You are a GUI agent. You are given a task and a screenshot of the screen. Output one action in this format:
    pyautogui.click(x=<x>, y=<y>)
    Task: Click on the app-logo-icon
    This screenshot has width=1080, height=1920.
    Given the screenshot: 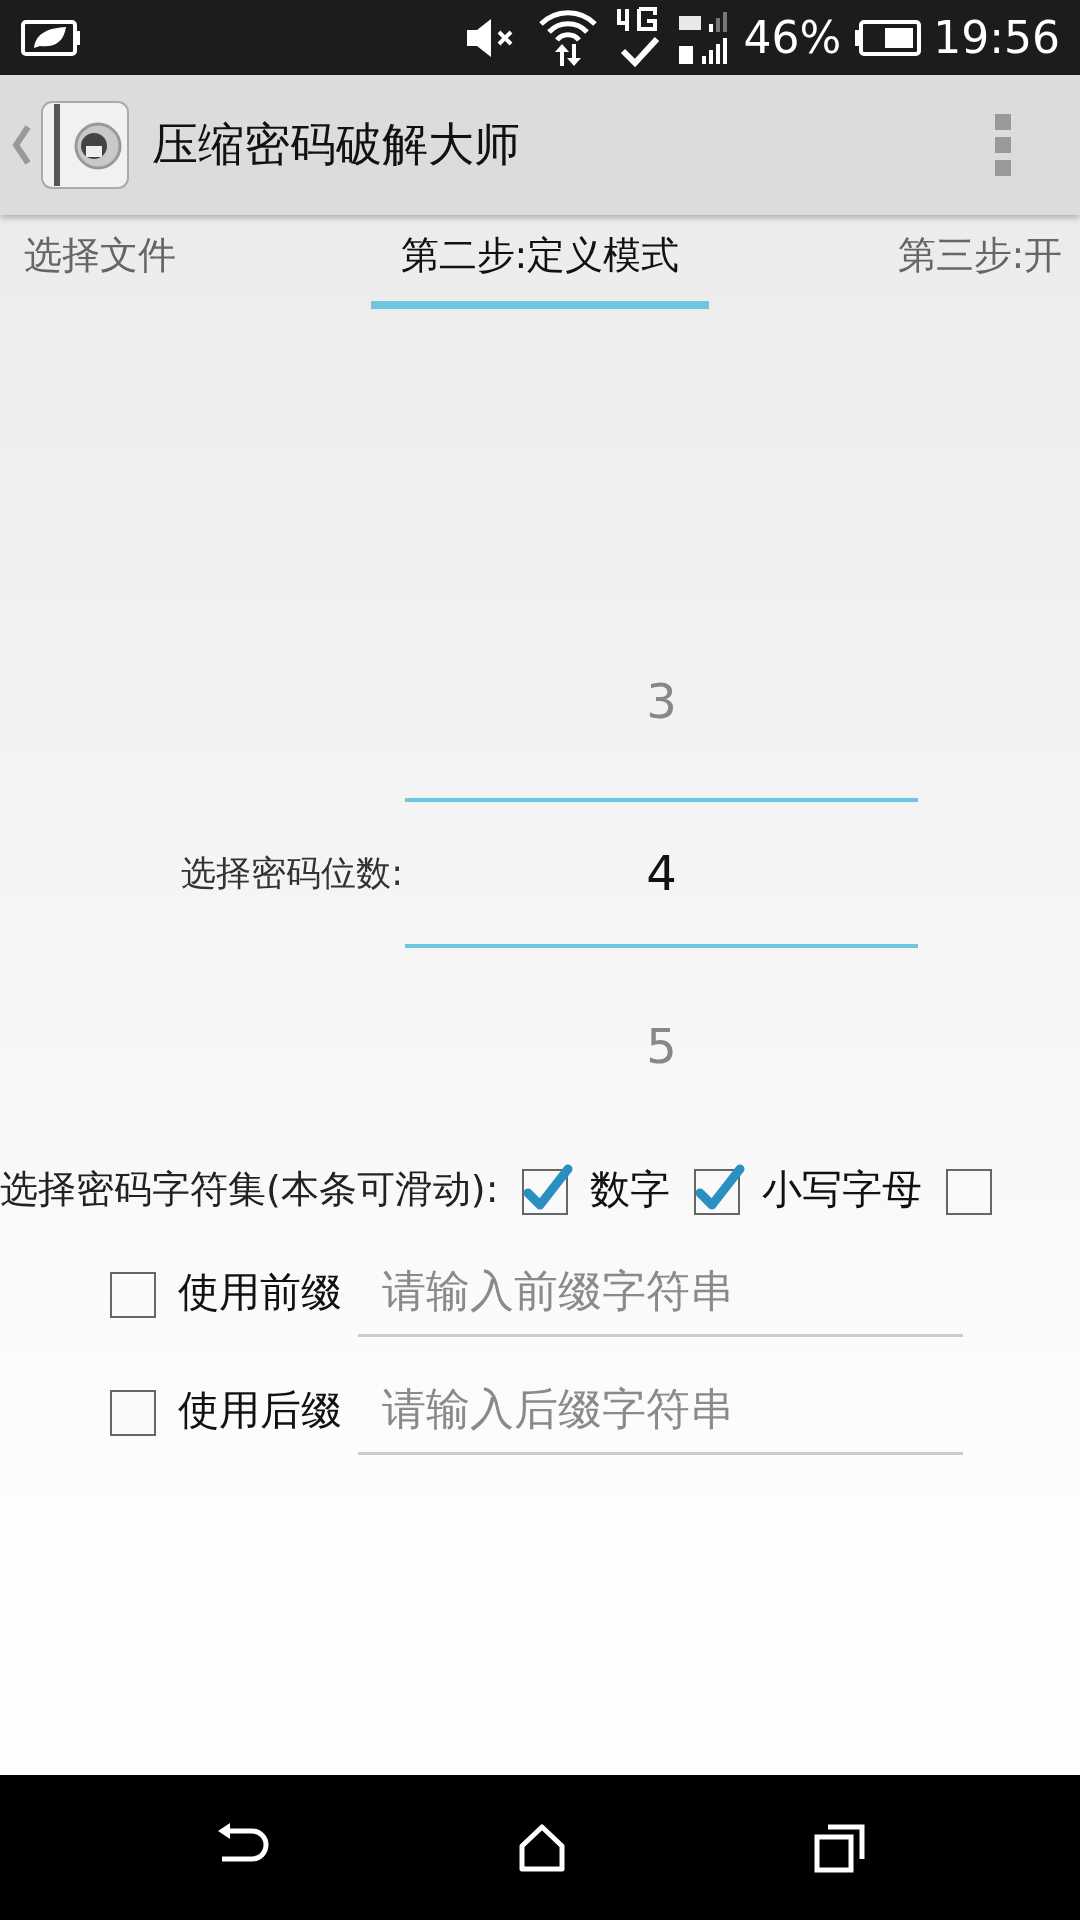 What is the action you would take?
    pyautogui.click(x=85, y=145)
    